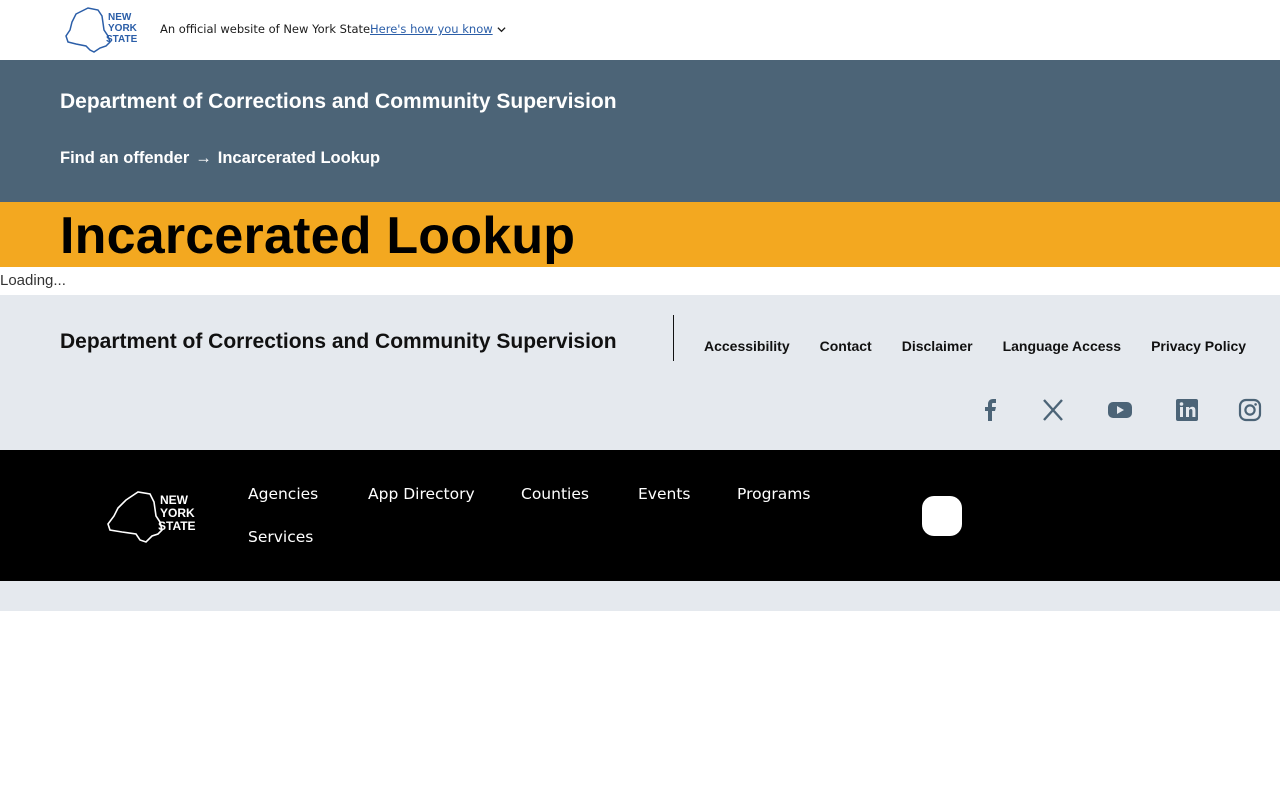 This screenshot has height=800, width=1280. What do you see at coordinates (664, 494) in the screenshot?
I see `footer-link-events: Events` at bounding box center [664, 494].